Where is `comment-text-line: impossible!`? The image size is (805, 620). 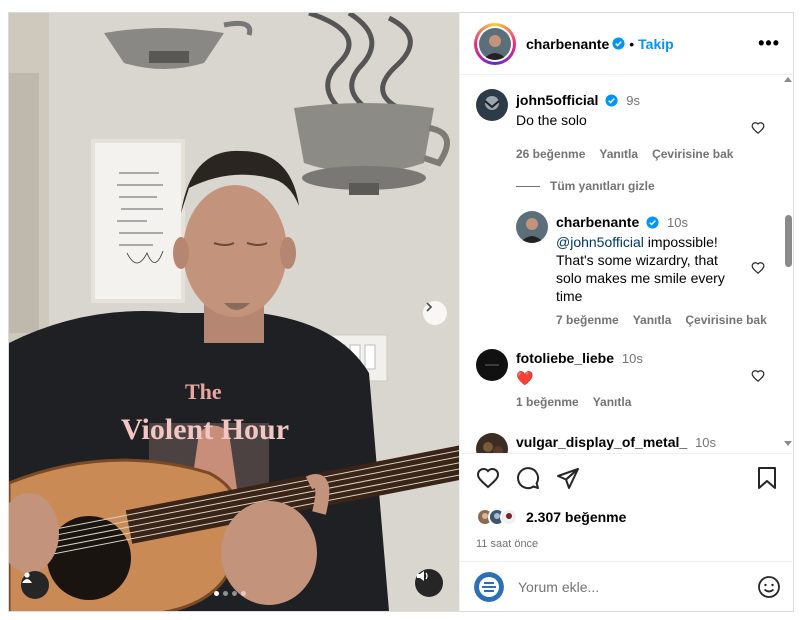
comment-text-line: impossible! is located at coordinates (682, 242).